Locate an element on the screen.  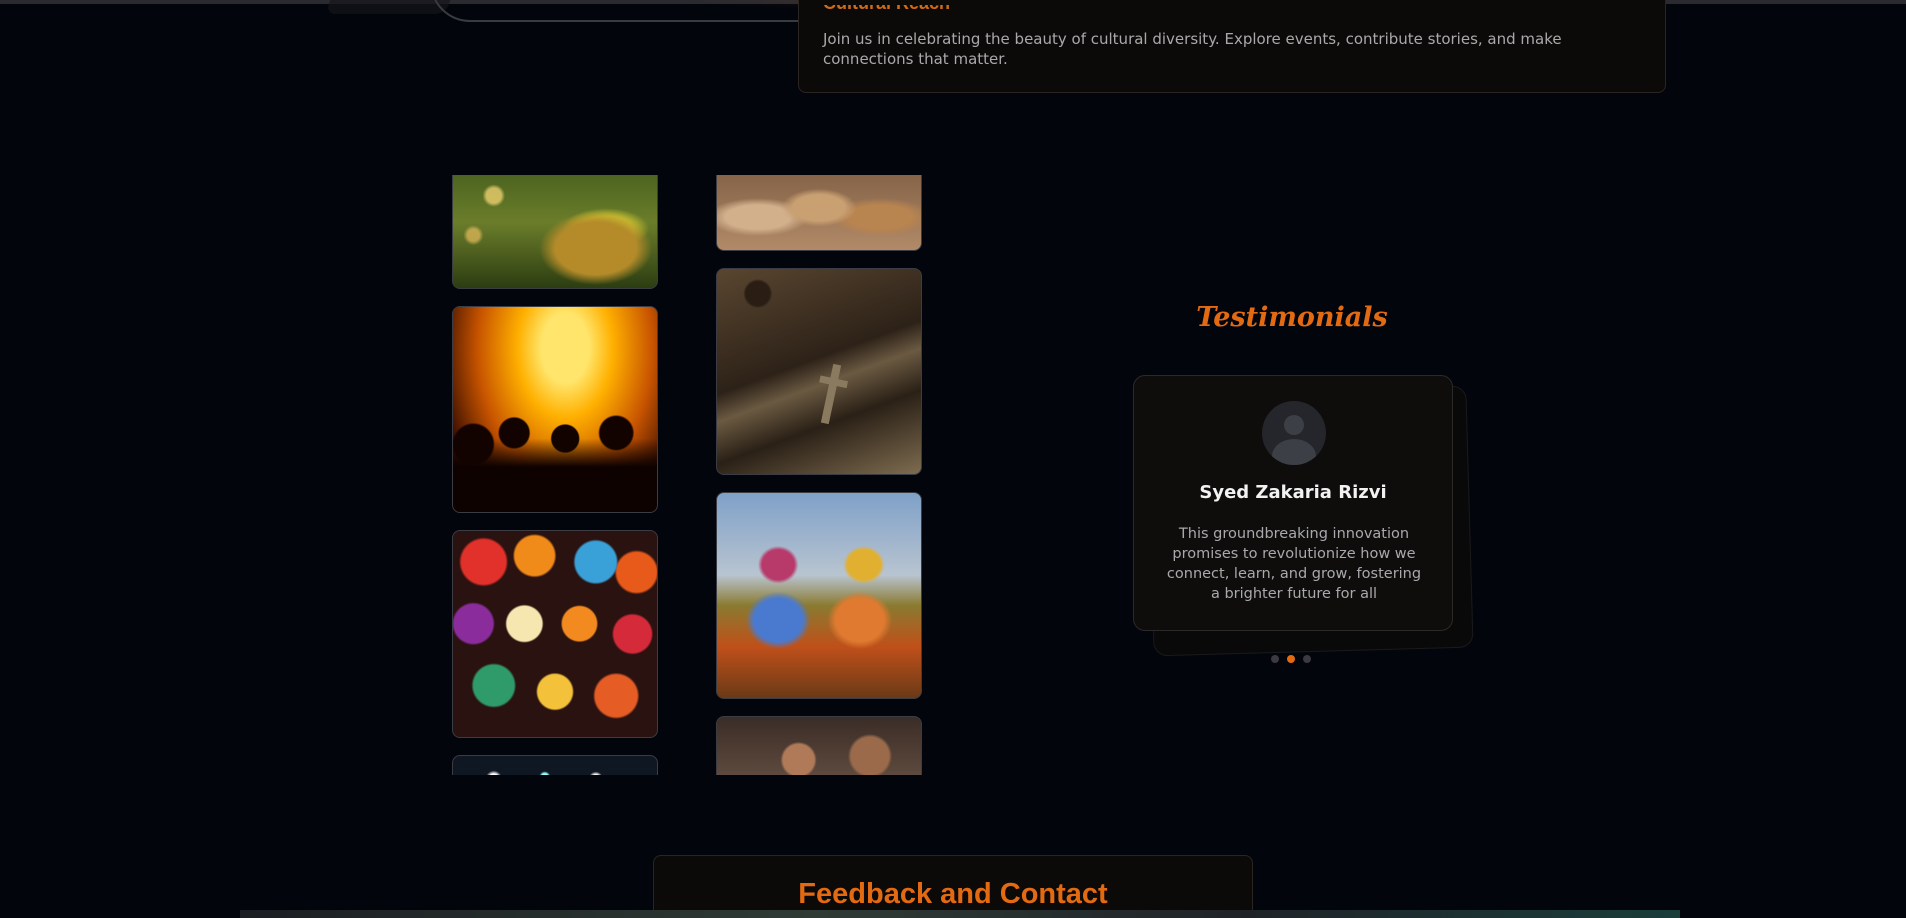
feedback-card: Feedback and Contact is located at coordinates (953, 886).